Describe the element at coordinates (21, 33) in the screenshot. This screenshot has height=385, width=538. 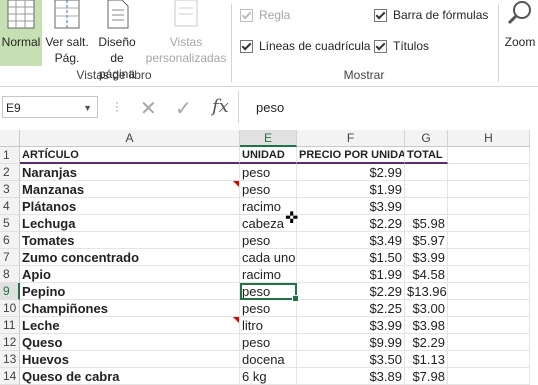
I see `normal-view-button: Normal` at that location.